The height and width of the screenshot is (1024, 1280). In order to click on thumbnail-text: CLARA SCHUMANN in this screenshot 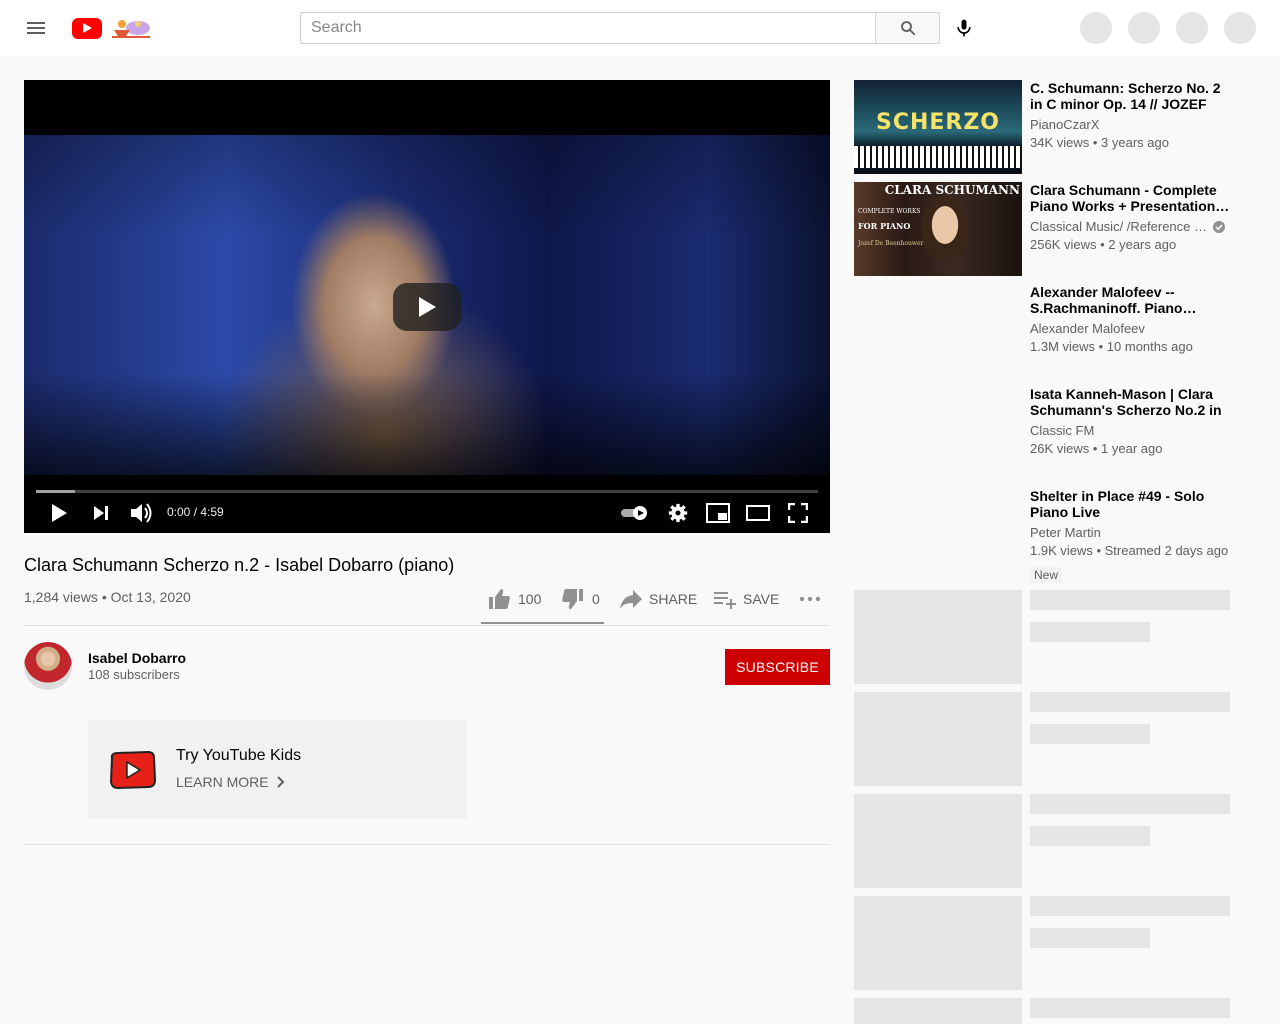, I will do `click(952, 190)`.